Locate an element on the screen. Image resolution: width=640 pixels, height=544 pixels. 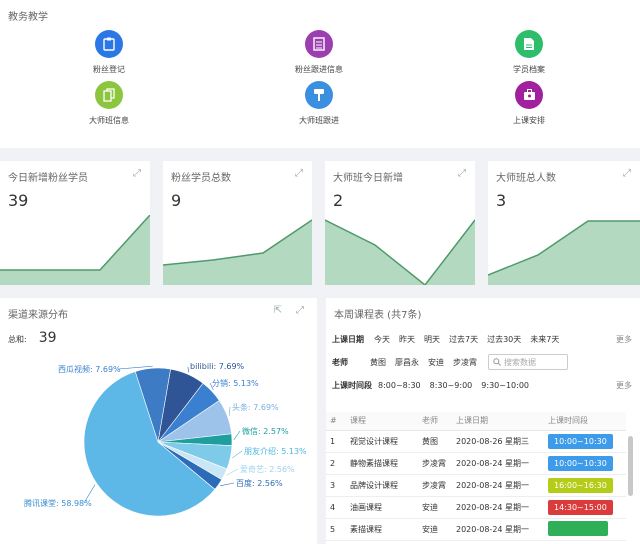
date-option-past30: 过去30天 is located at coordinates (504, 339).